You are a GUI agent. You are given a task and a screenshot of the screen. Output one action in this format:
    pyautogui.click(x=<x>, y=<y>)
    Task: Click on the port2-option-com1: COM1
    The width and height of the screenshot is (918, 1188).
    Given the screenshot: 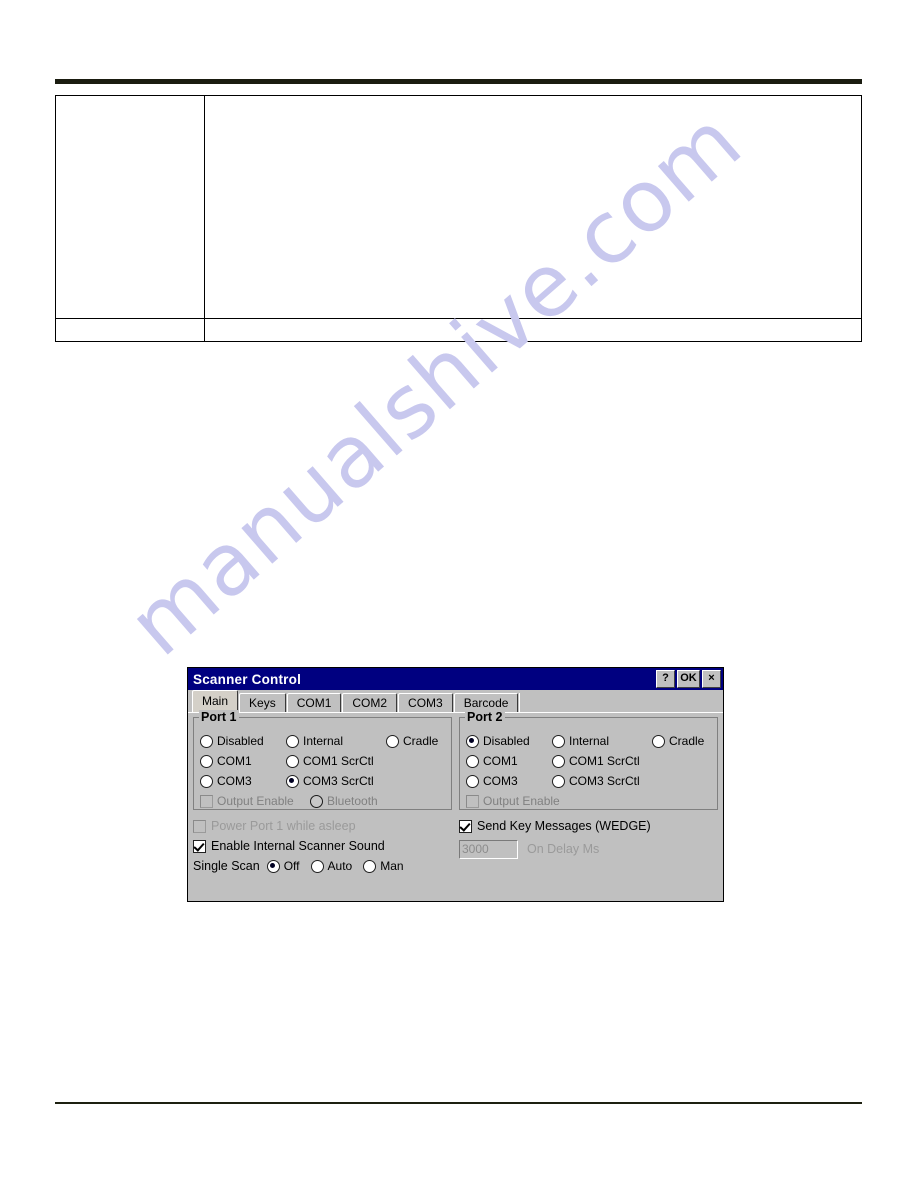 What is the action you would take?
    pyautogui.click(x=509, y=761)
    